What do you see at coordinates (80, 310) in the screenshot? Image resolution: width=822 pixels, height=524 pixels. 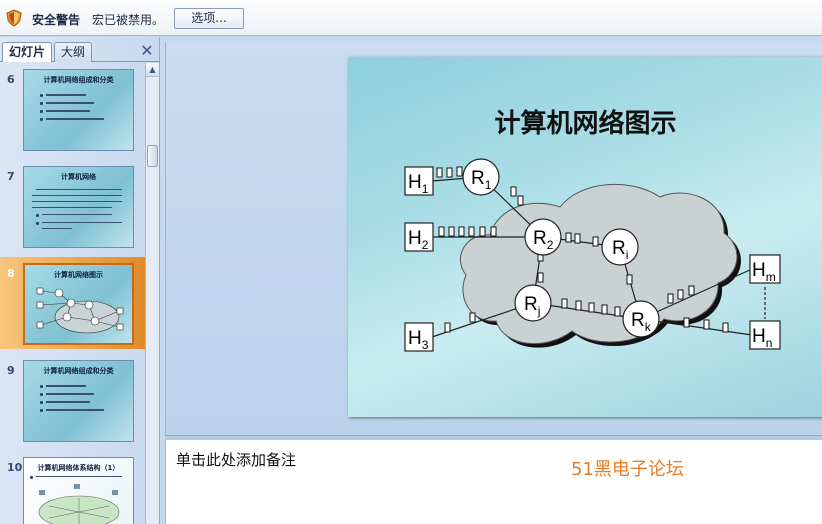 I see `network-diagram-mini` at bounding box center [80, 310].